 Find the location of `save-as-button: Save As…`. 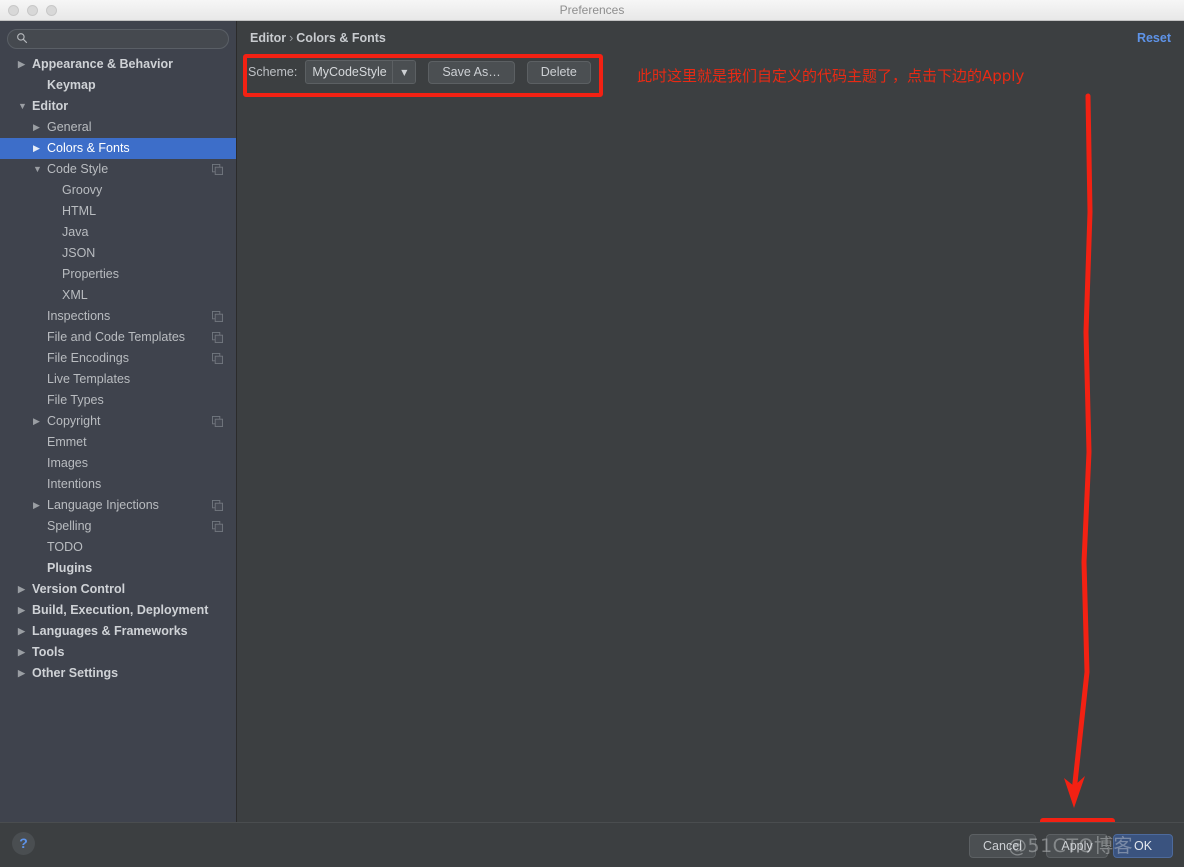

save-as-button: Save As… is located at coordinates (471, 72).